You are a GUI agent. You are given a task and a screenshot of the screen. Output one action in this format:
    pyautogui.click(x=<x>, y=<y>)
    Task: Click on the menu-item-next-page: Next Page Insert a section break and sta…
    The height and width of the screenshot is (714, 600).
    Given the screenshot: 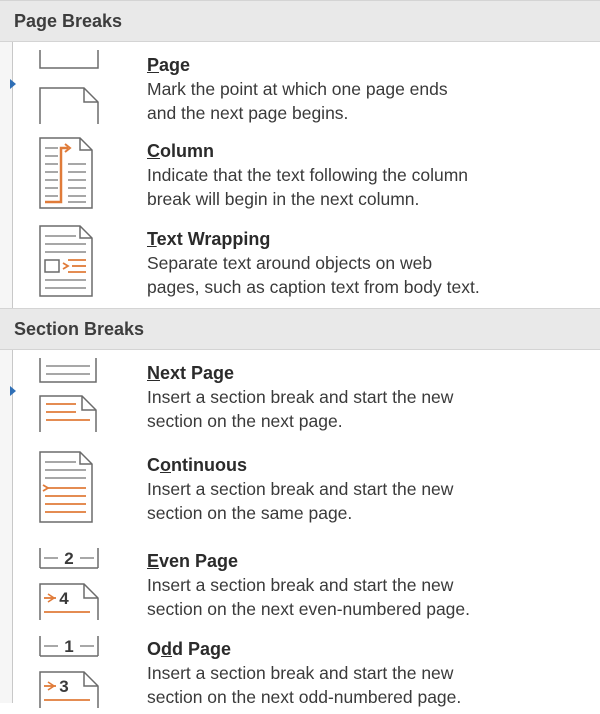 What is the action you would take?
    pyautogui.click(x=300, y=396)
    